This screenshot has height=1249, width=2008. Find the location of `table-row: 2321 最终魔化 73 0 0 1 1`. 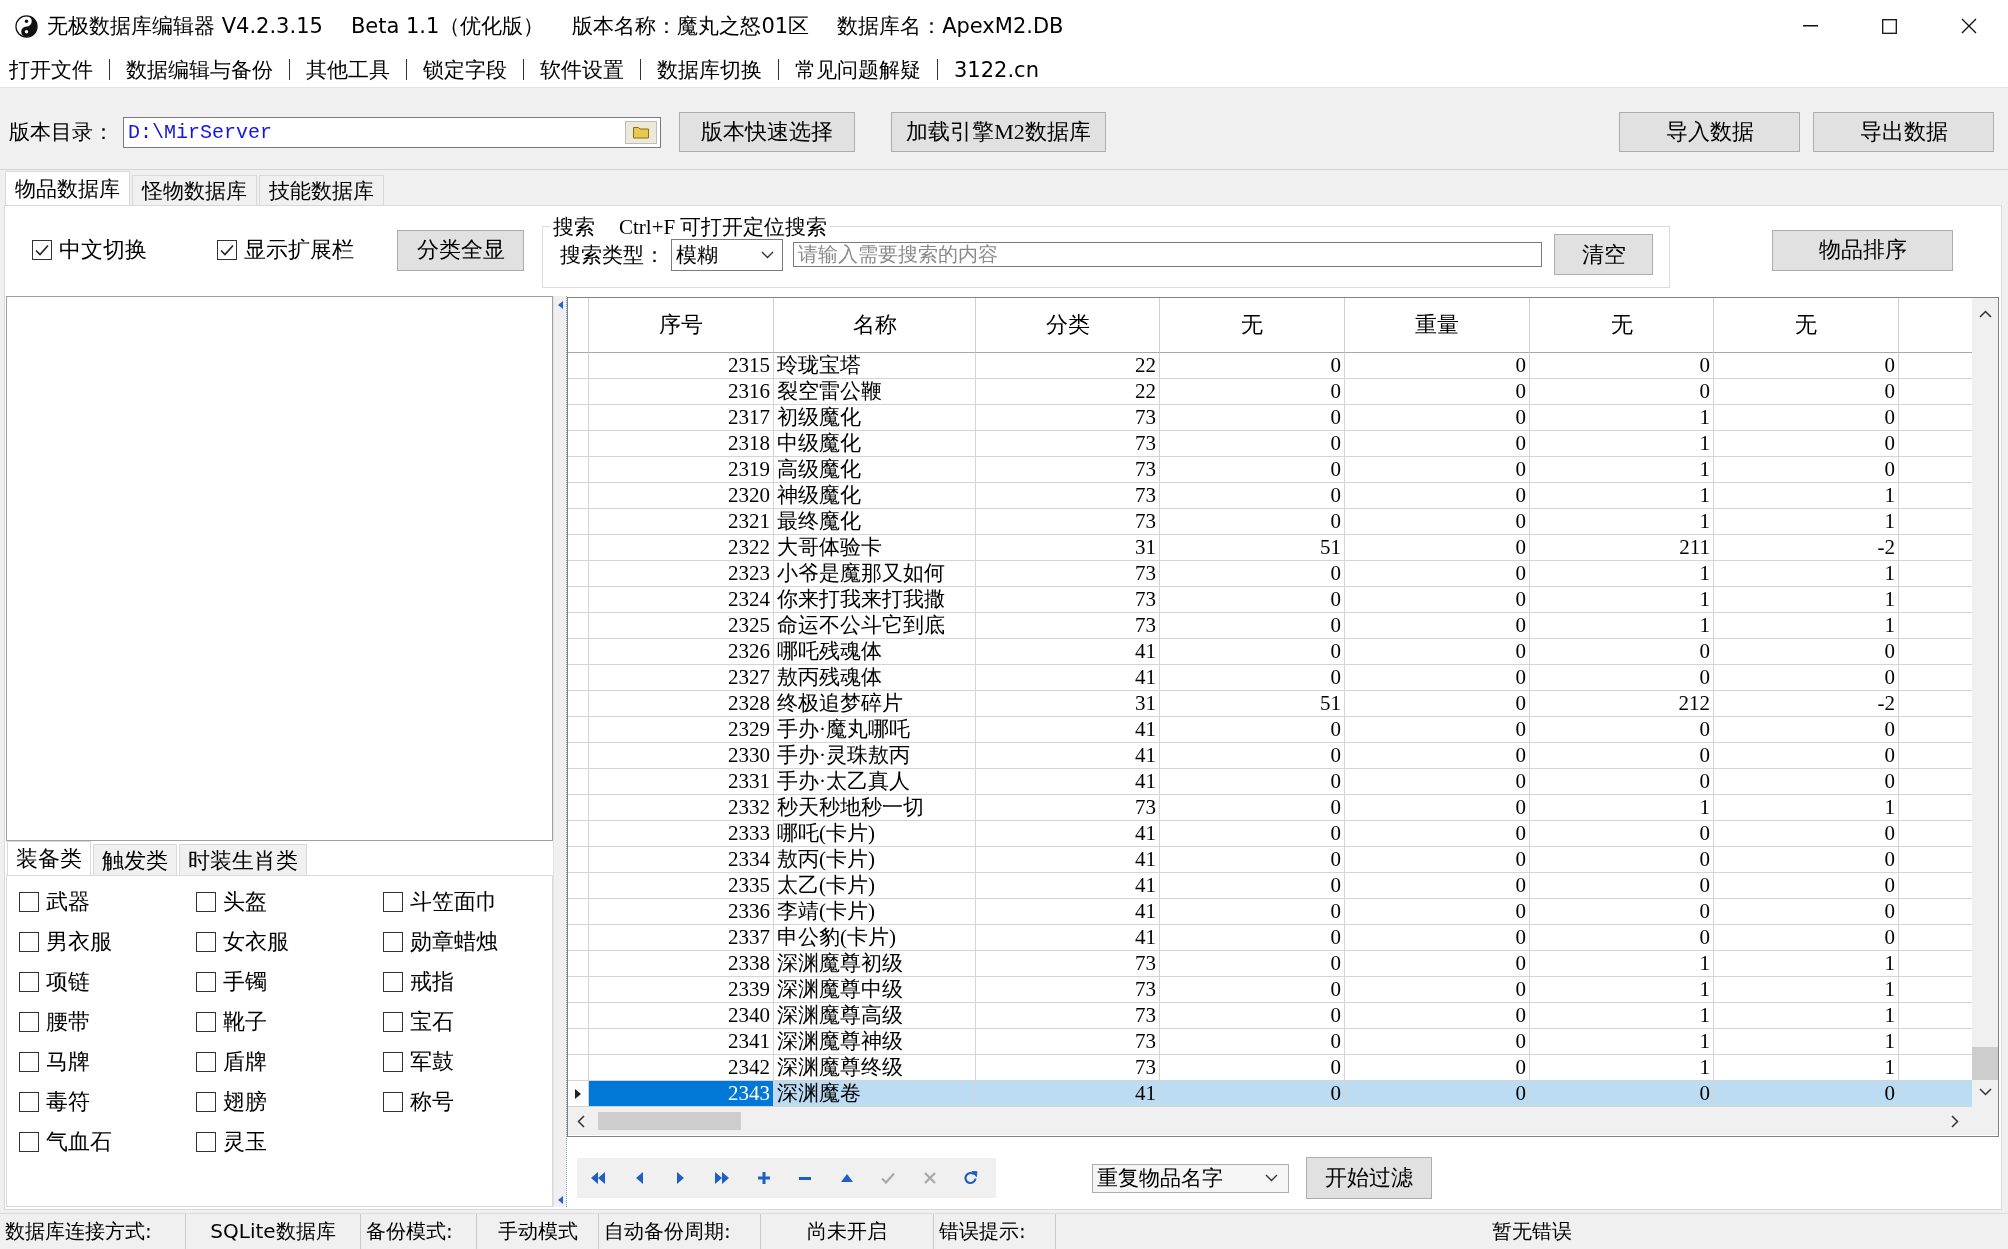

table-row: 2321 最终魔化 73 0 0 1 1 is located at coordinates (1270, 522).